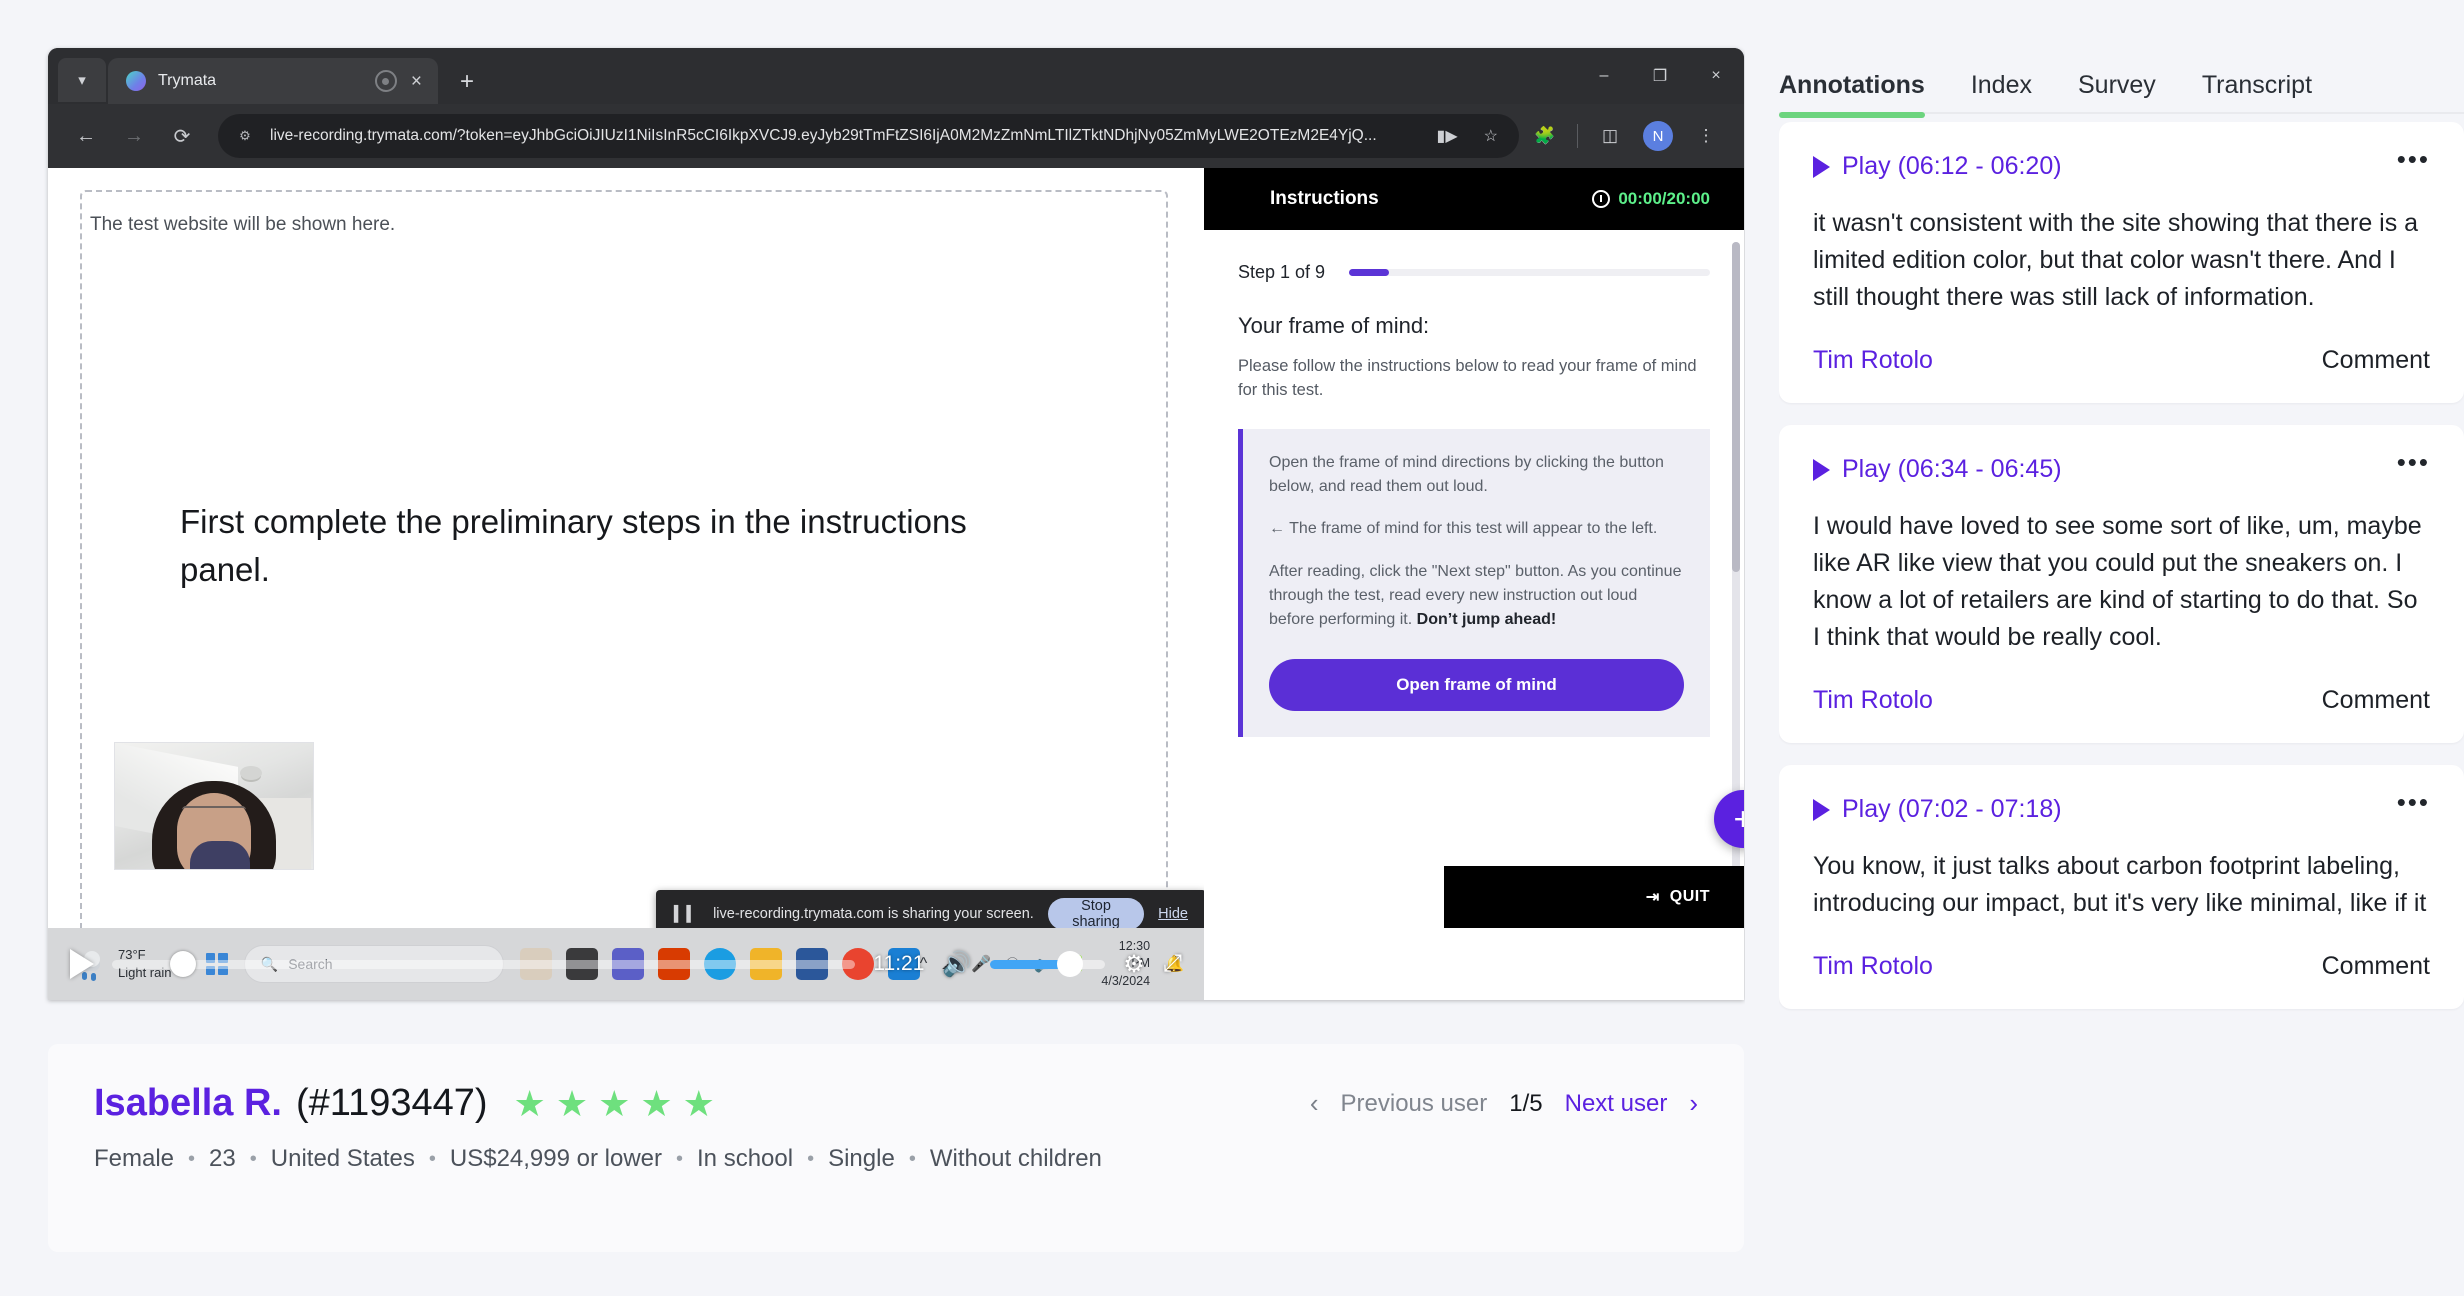  I want to click on annotation-header: Play (06:34 - 06:45) •••, so click(2121, 466).